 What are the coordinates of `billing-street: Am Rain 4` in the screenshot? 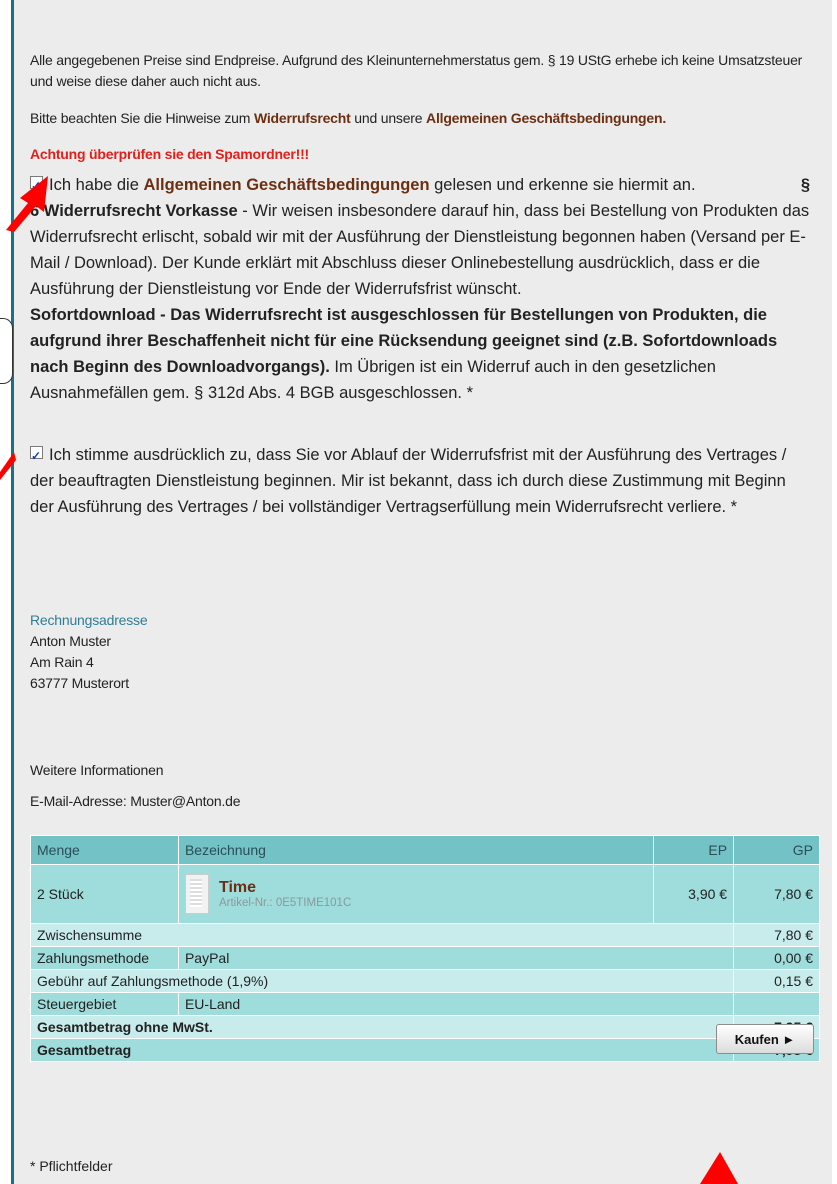 It's located at (62, 662).